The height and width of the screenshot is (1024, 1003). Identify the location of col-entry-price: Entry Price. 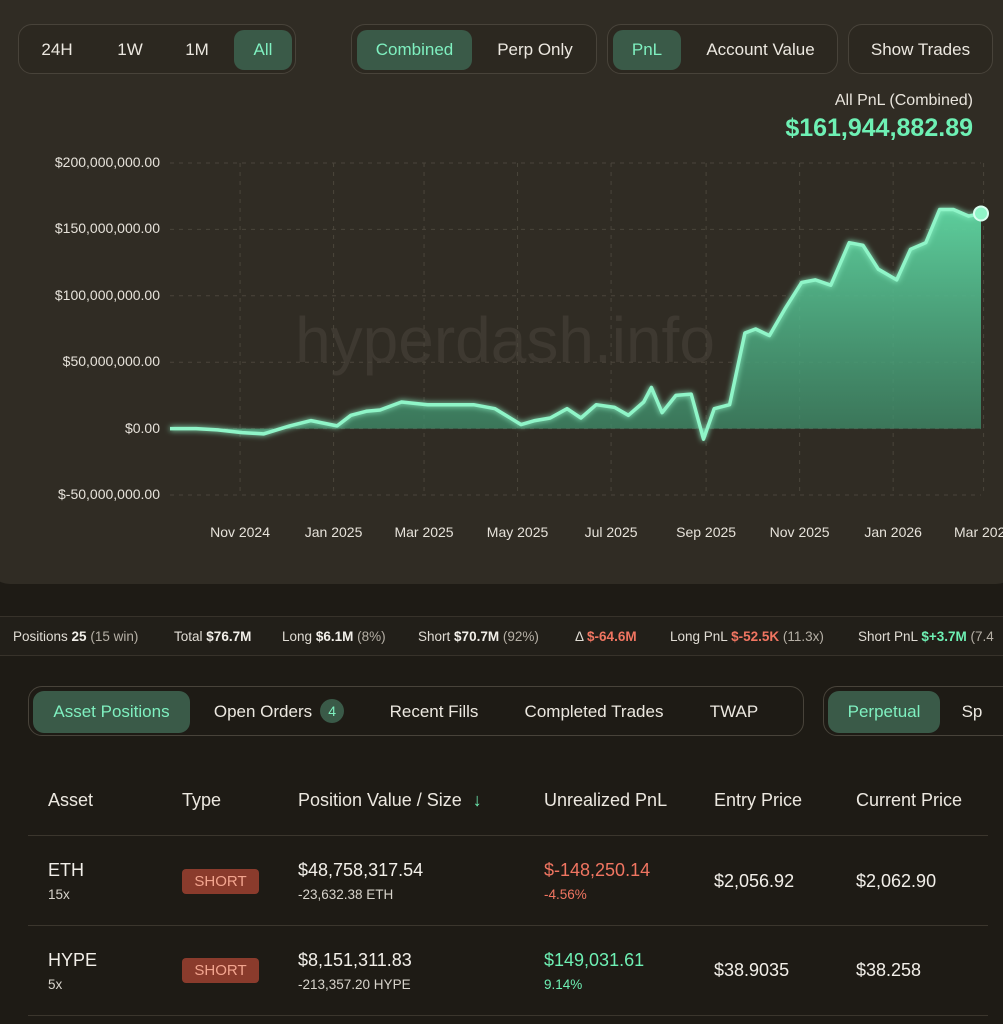
(758, 800).